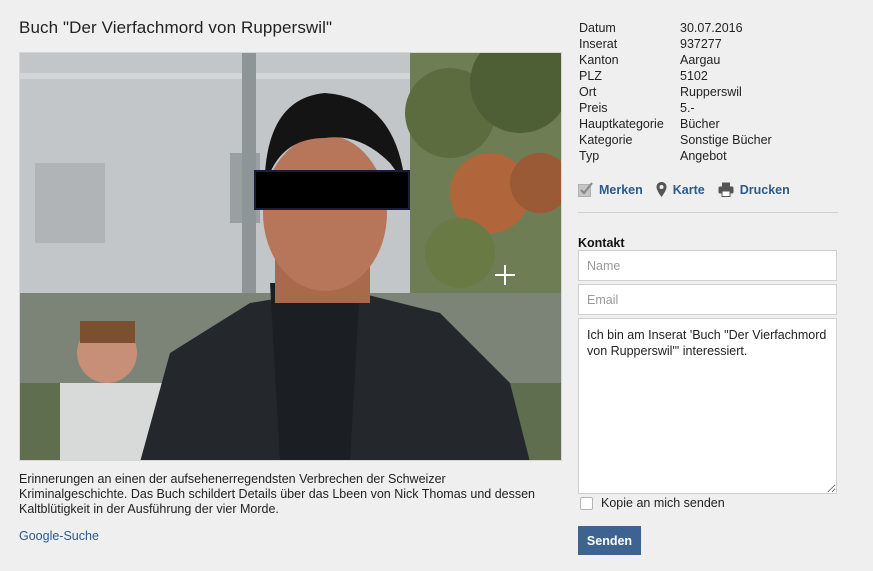  Describe the element at coordinates (621, 189) in the screenshot. I see `merken-label: Merken` at that location.